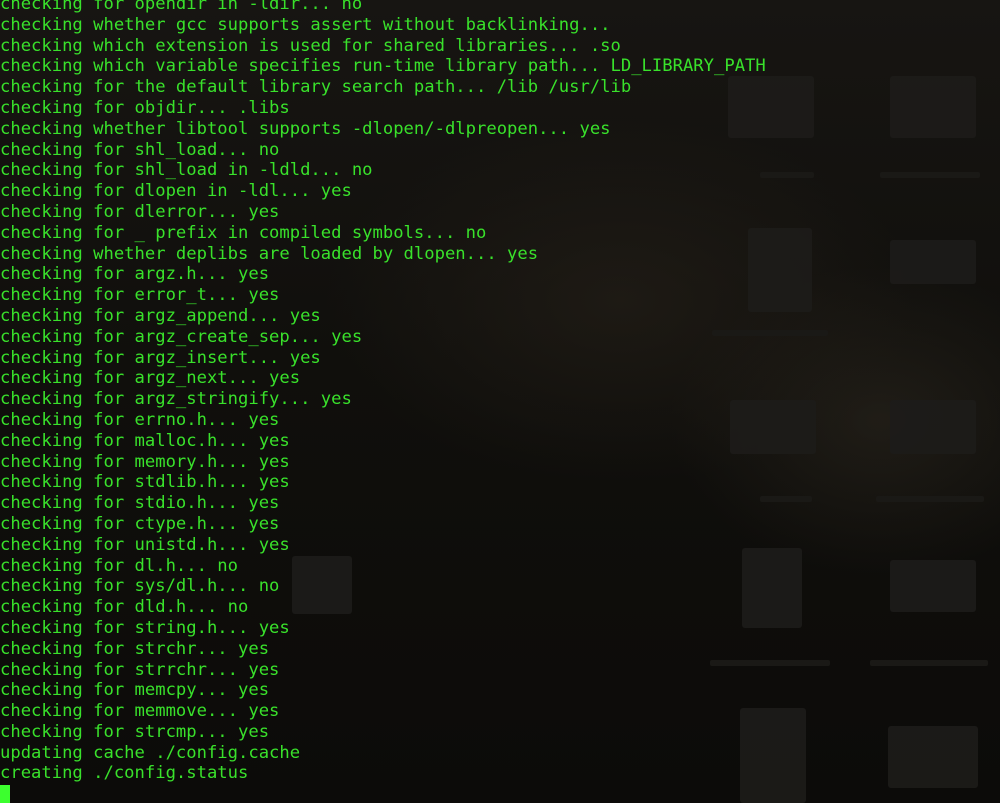 The height and width of the screenshot is (803, 1000). I want to click on terminal-line: checking for strrchr... yes, so click(140, 669).